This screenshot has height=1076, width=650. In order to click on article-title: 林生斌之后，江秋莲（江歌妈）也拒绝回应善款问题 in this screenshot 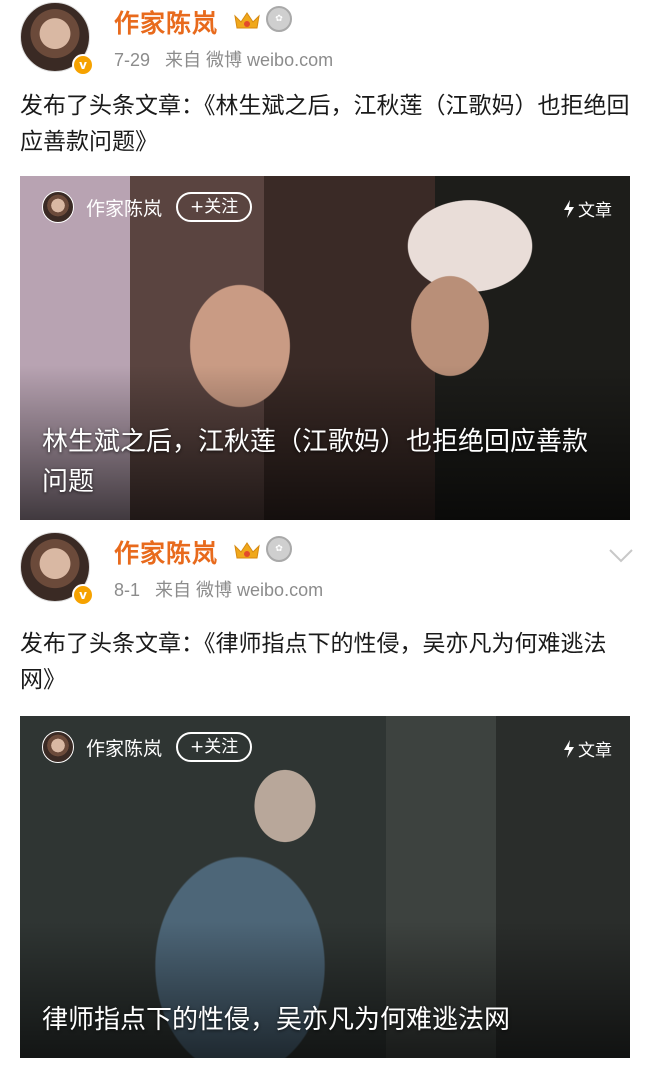, I will do `click(325, 462)`.